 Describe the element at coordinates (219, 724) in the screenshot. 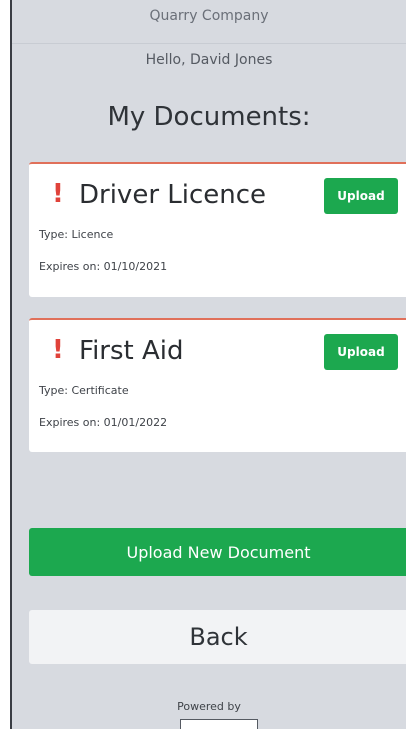

I see `provider-logo` at that location.